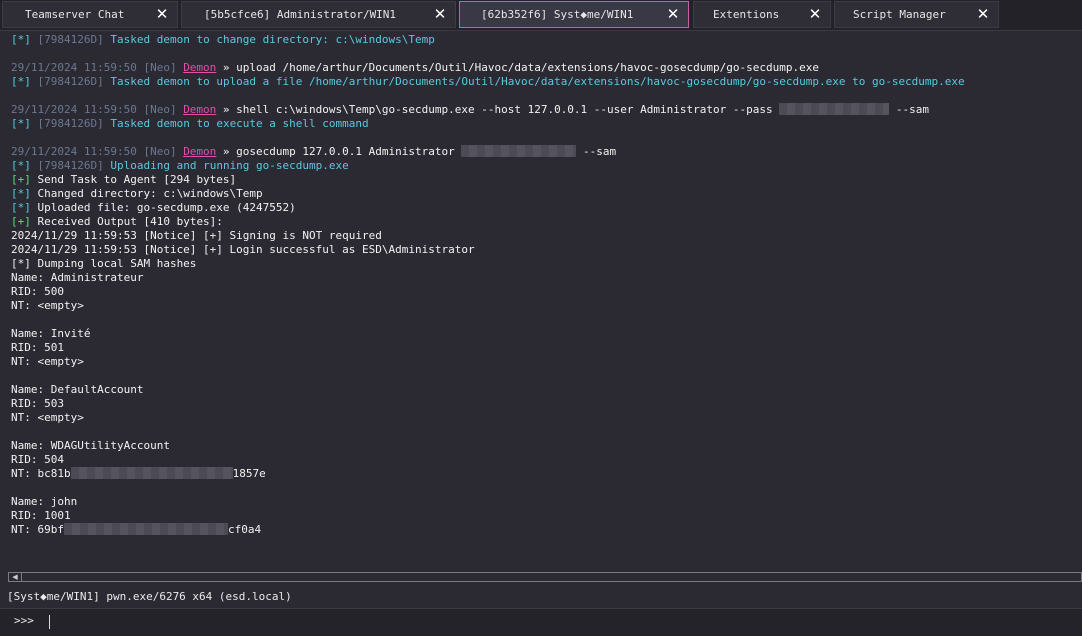  What do you see at coordinates (137, 193) in the screenshot?
I see `console-line: [*] Changed directory: c:\windows\Temp` at bounding box center [137, 193].